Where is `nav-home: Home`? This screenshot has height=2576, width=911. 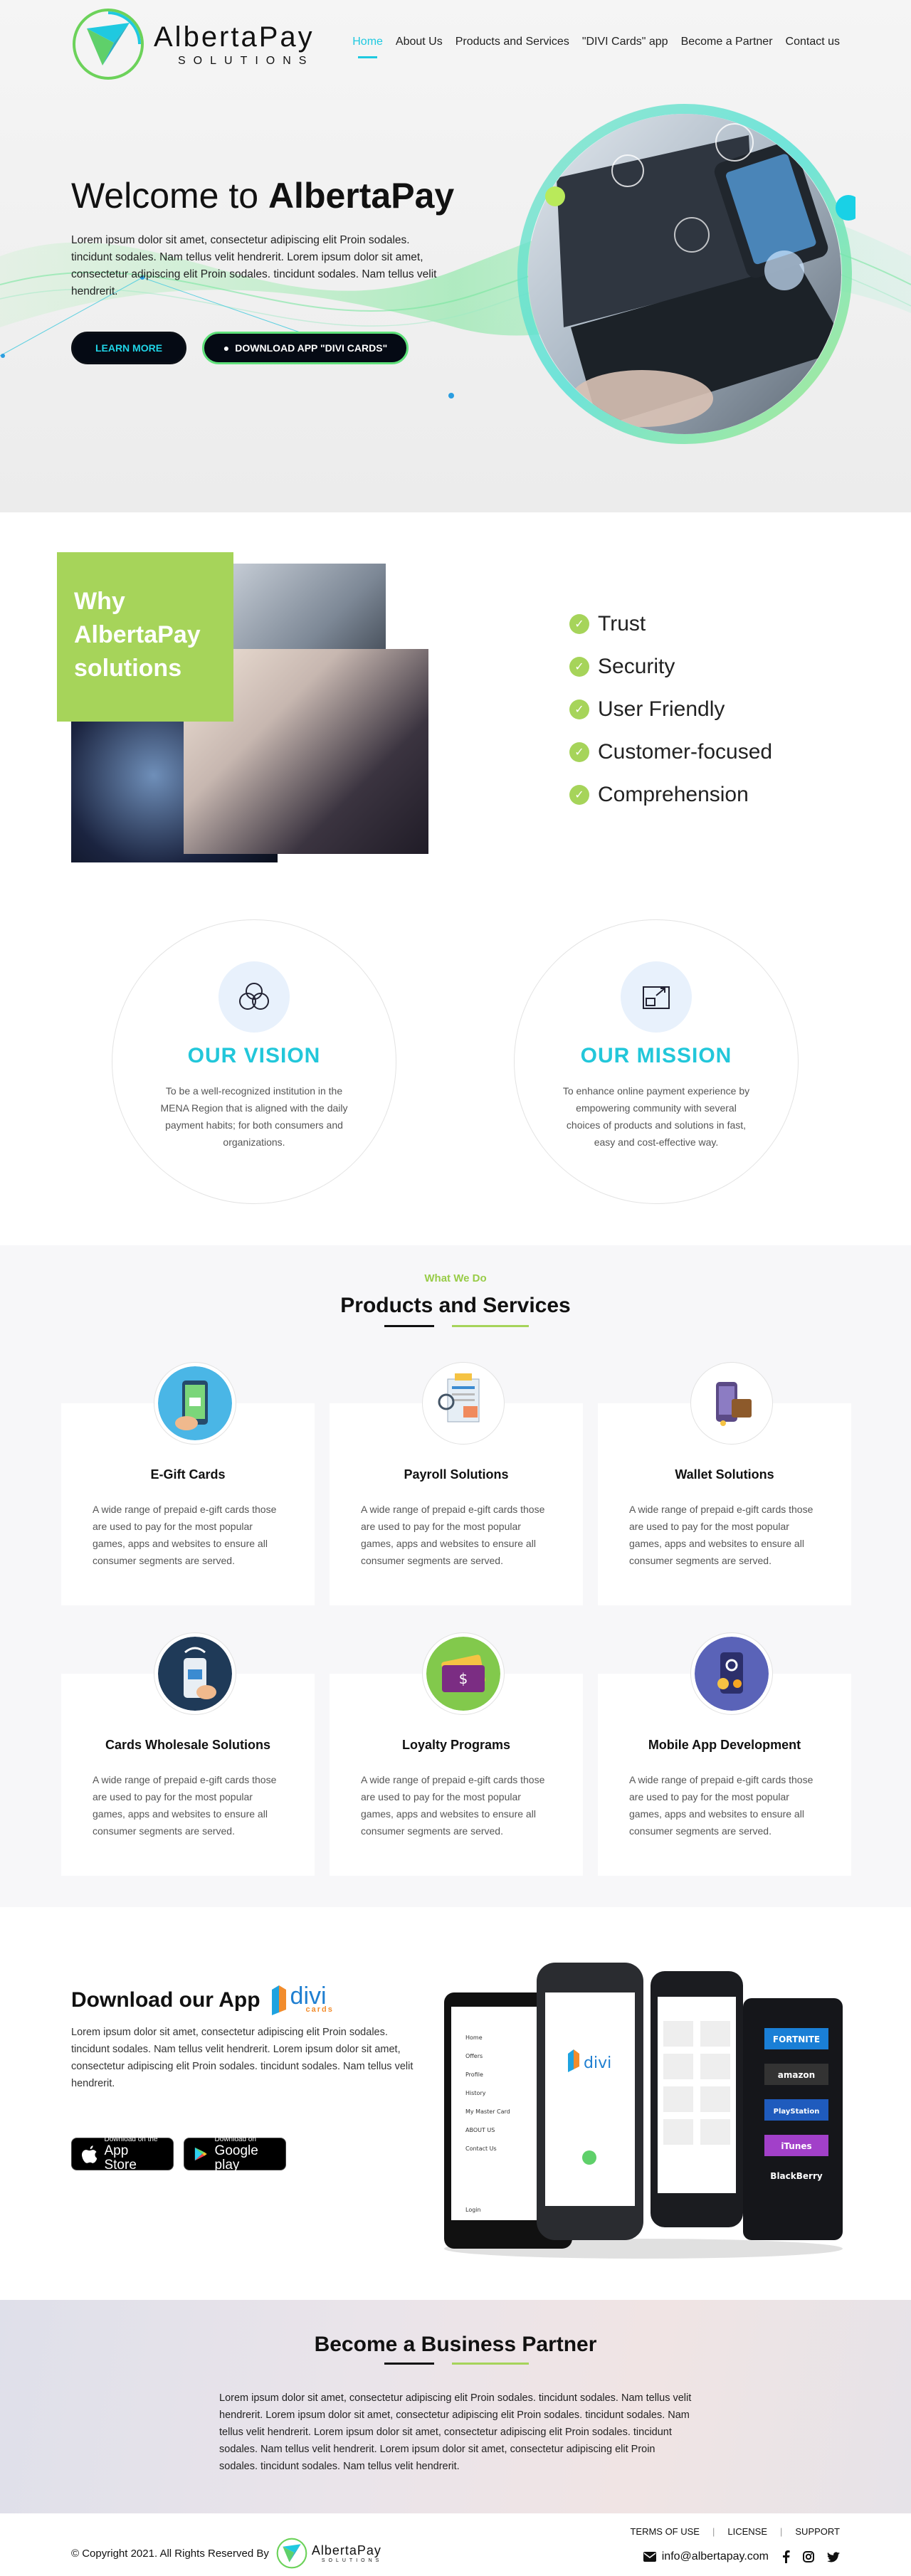 nav-home: Home is located at coordinates (368, 47).